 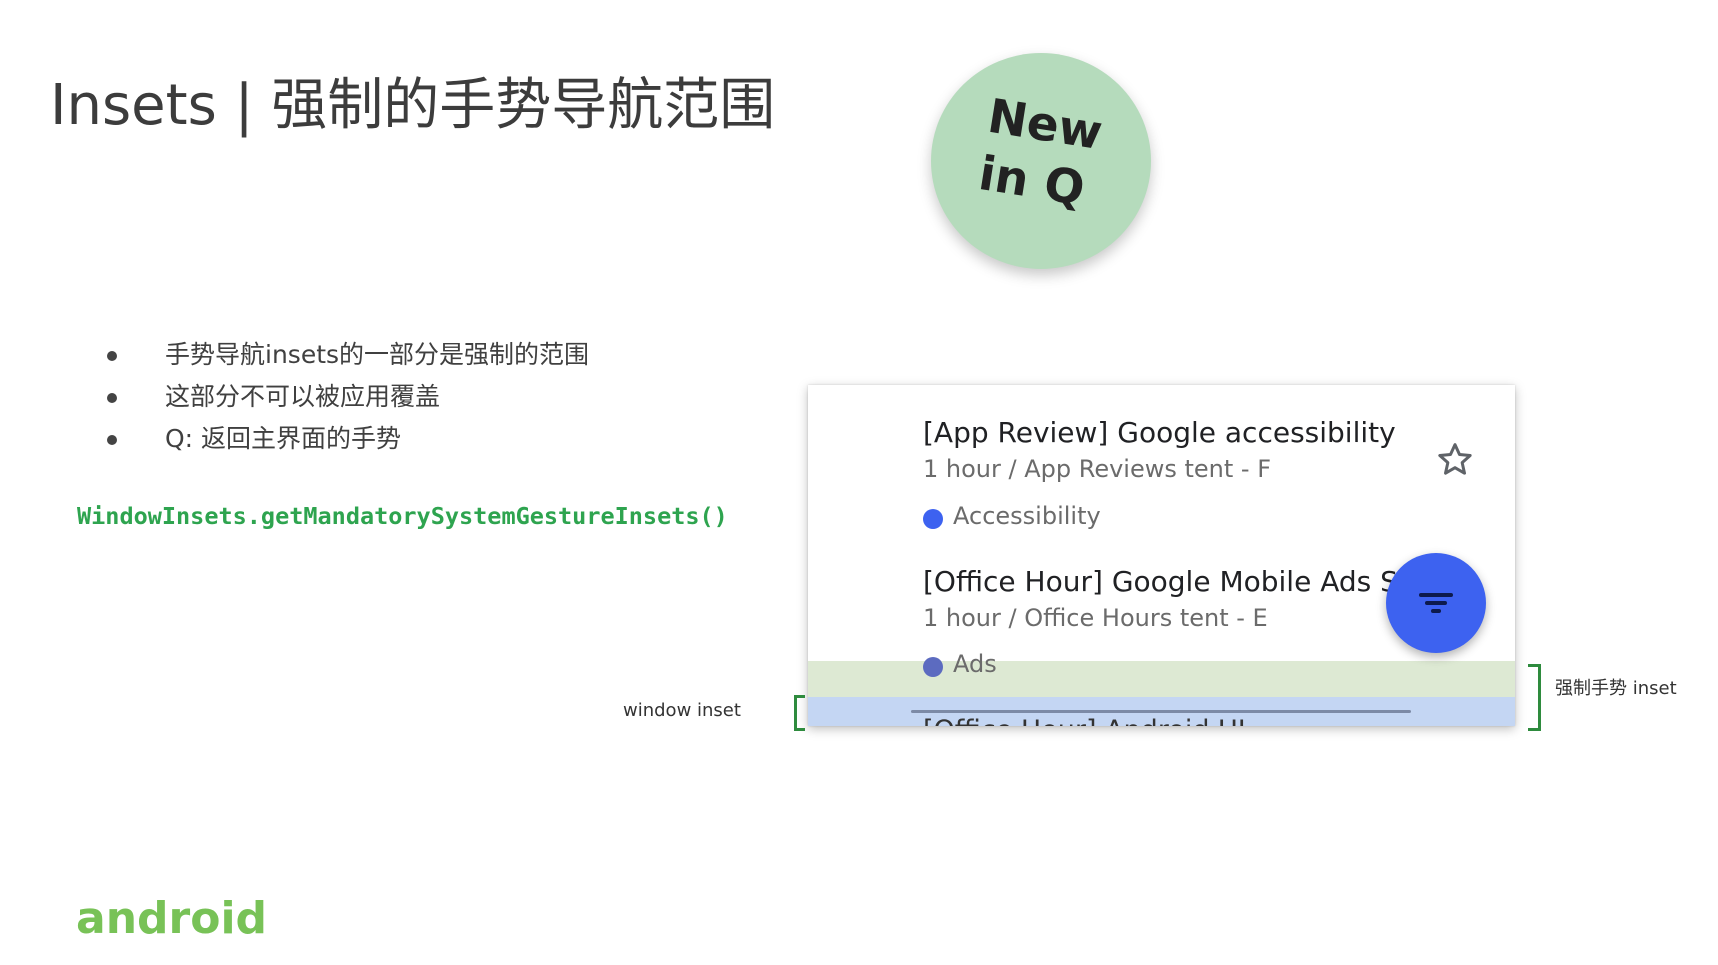 What do you see at coordinates (283, 438) in the screenshot?
I see `bullet-text: Q: 返回主界面的手势` at bounding box center [283, 438].